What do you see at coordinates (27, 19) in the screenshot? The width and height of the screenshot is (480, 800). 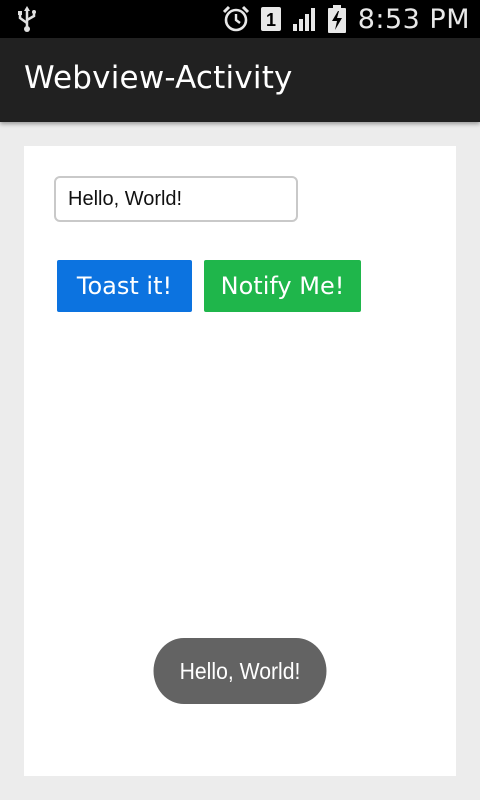 I see `usb-icon` at bounding box center [27, 19].